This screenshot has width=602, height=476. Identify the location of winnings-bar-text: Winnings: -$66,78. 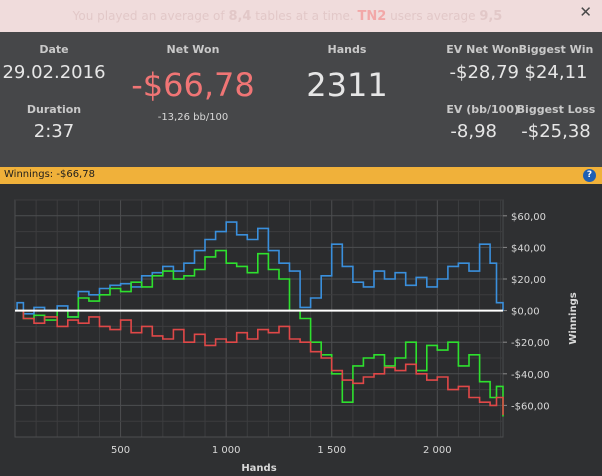
(49, 174).